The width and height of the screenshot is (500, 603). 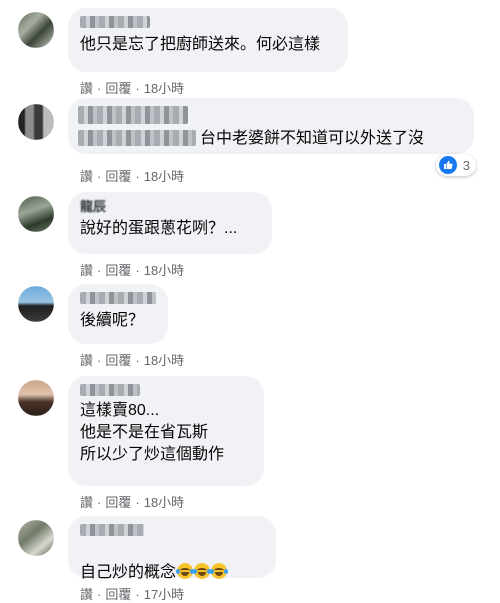 What do you see at coordinates (128, 572) in the screenshot?
I see `comment-text-content: 自己炒的概念` at bounding box center [128, 572].